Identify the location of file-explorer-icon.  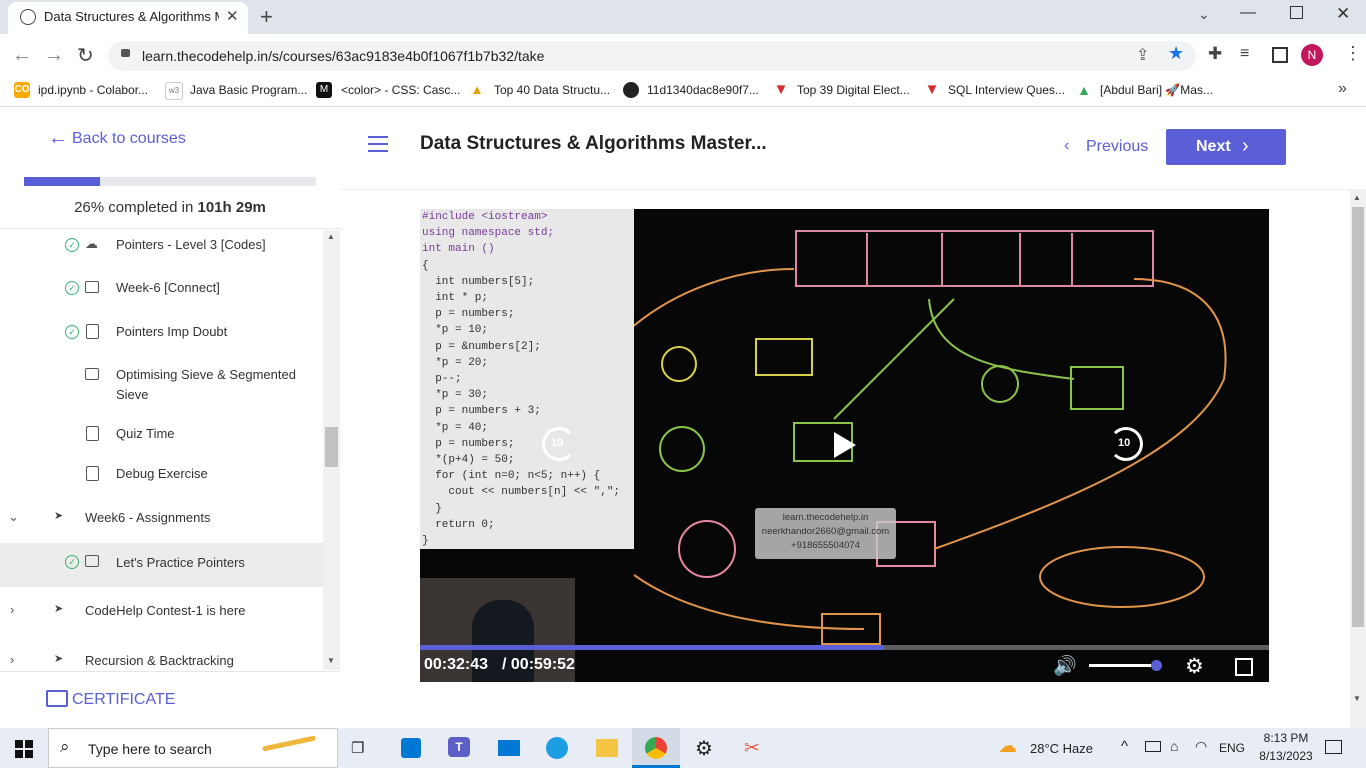
(607, 748).